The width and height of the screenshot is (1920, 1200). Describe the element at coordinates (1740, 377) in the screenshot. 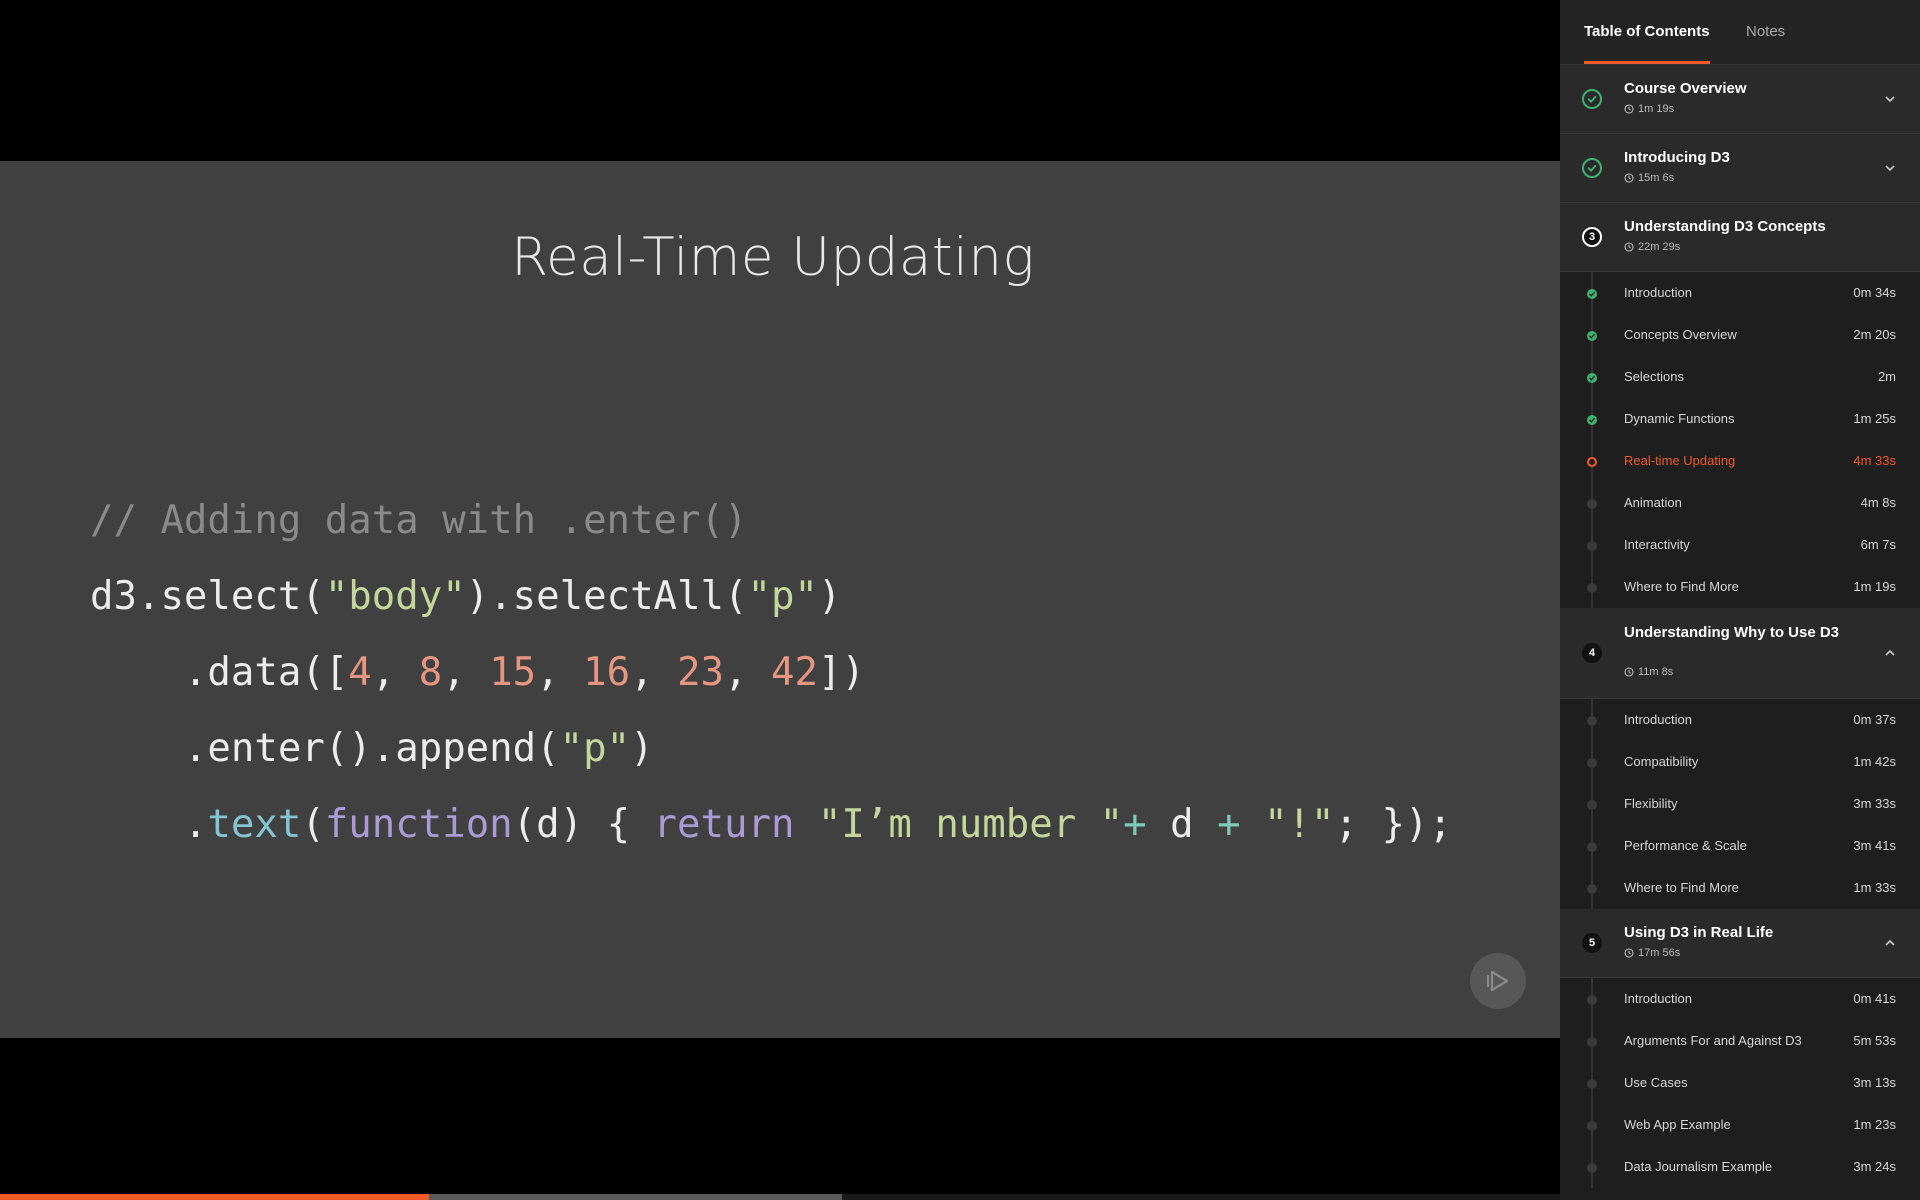

I see `clip-item: Selections 2m` at that location.